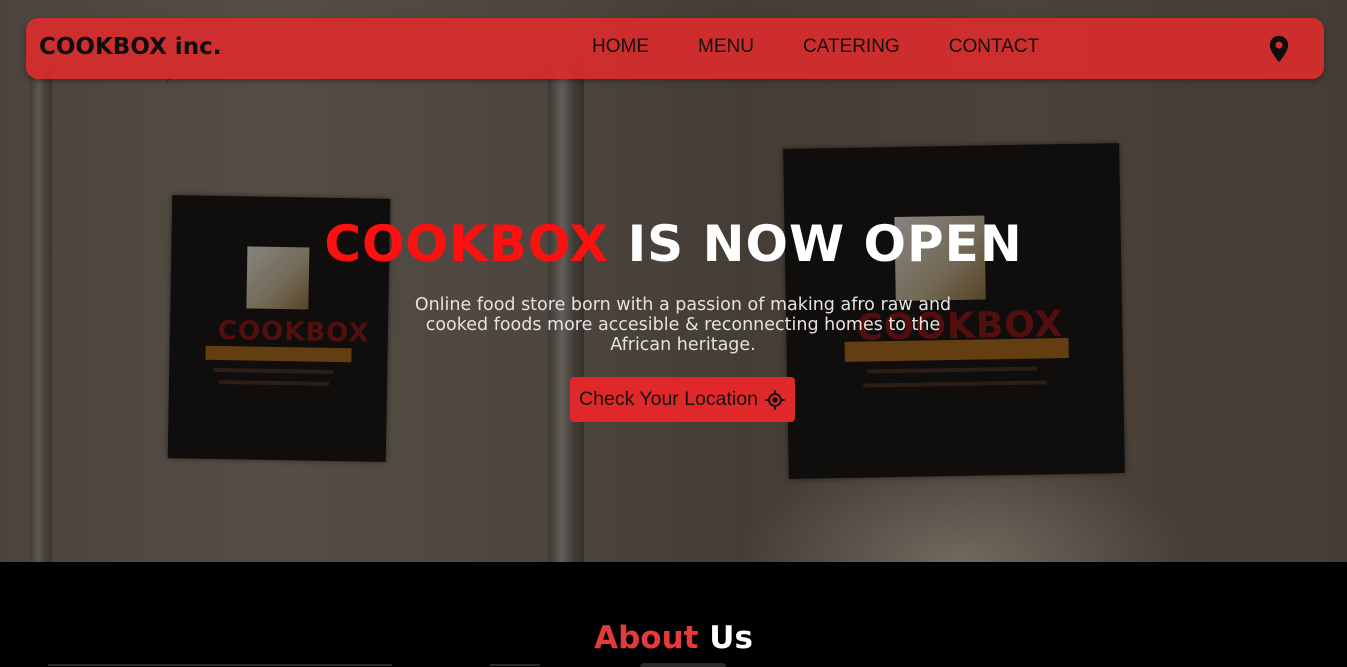  Describe the element at coordinates (130, 47) in the screenshot. I see `brand-logo-text: COOKBOX inc.` at that location.